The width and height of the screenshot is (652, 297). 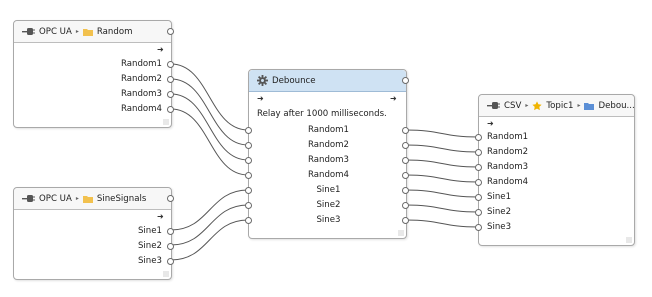 I want to click on node-description: Relay after 1000 milliseconds., so click(x=322, y=114).